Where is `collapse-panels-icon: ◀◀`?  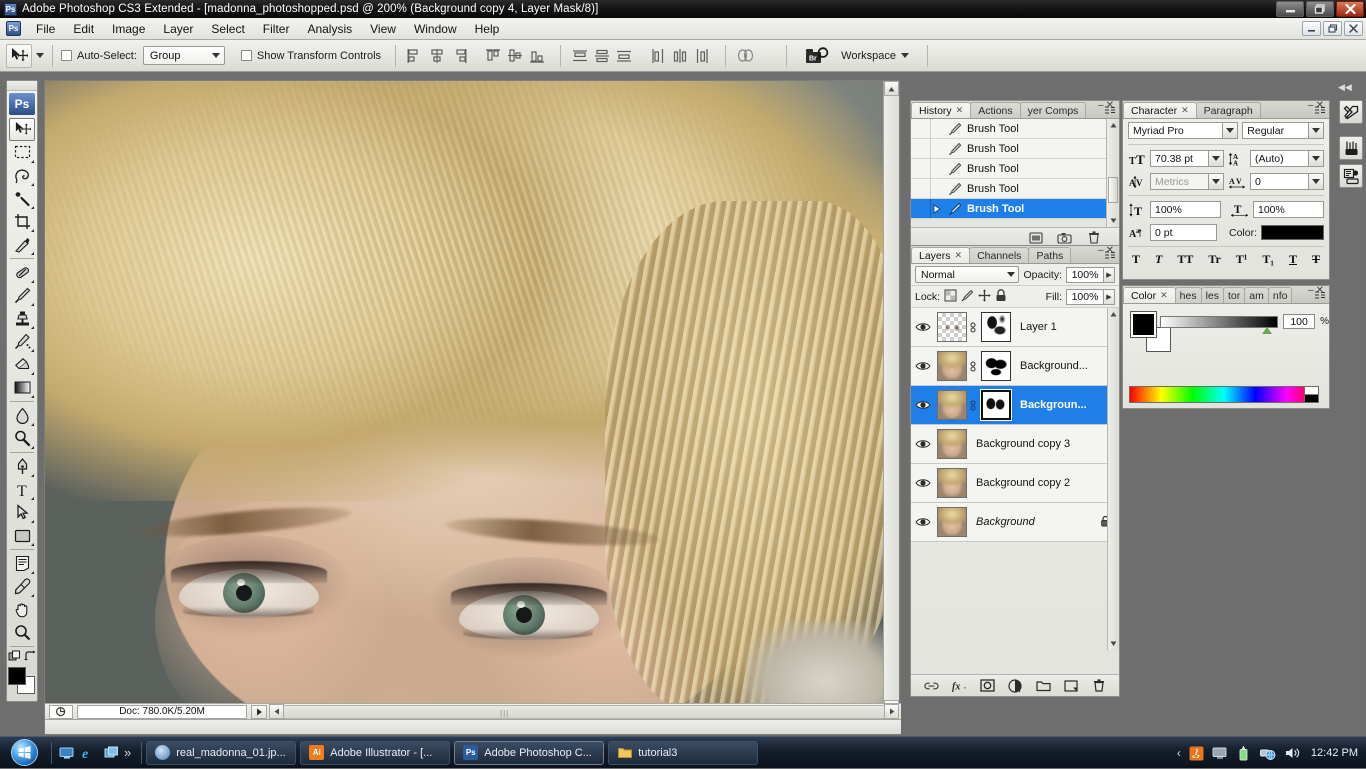 collapse-panels-icon: ◀◀ is located at coordinates (1345, 87).